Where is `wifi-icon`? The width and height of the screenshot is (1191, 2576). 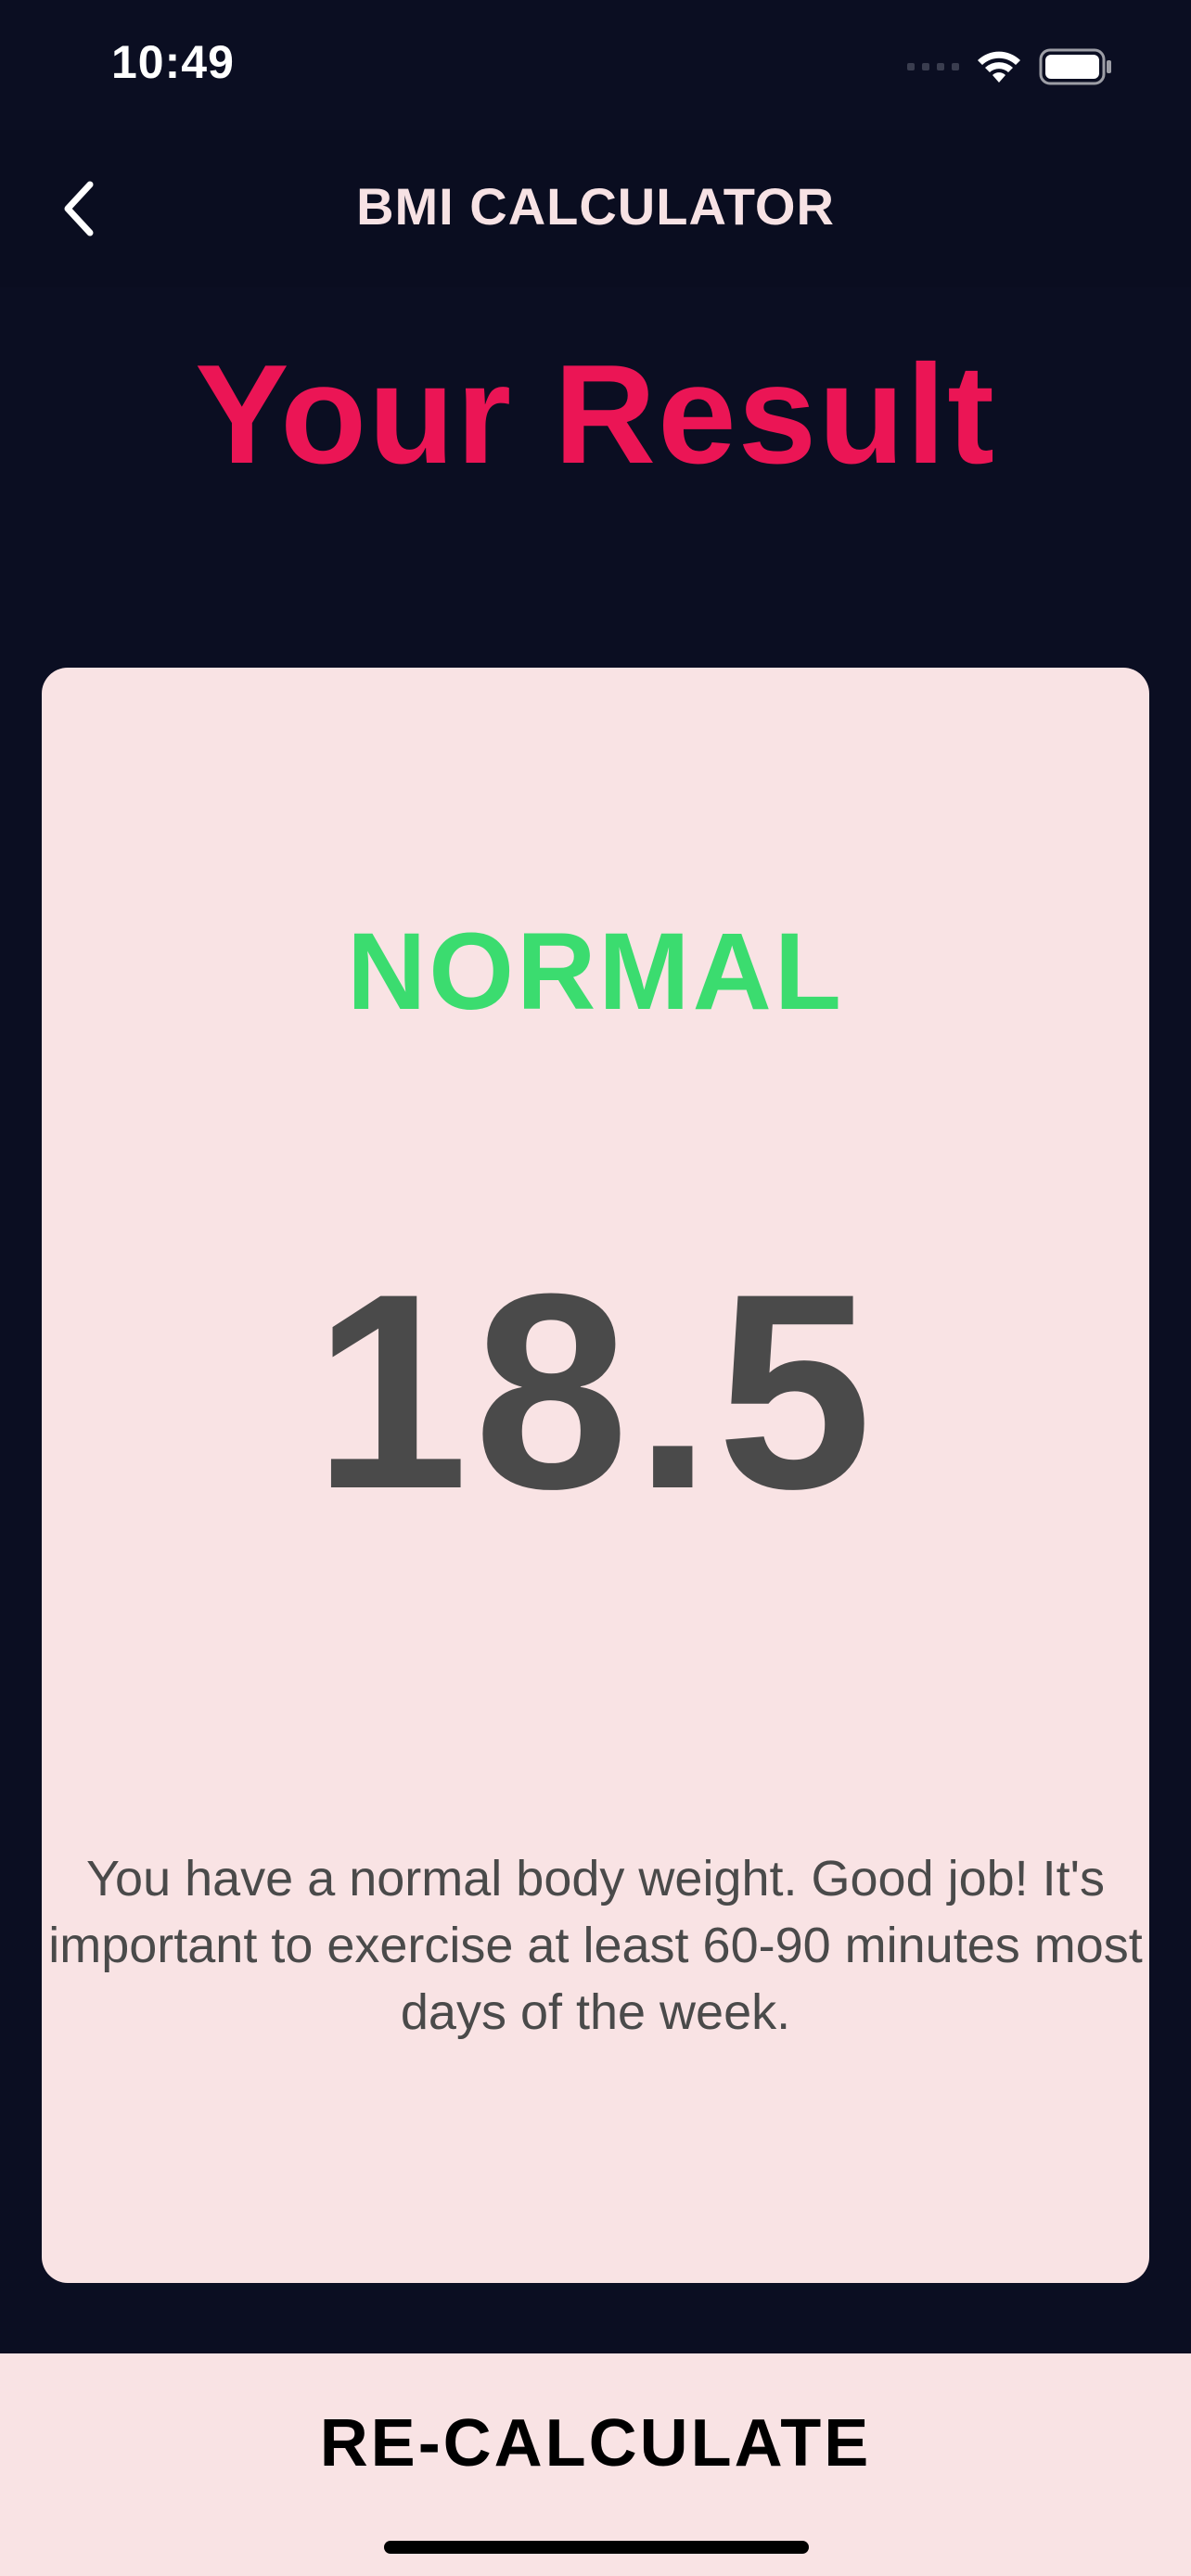 wifi-icon is located at coordinates (999, 66).